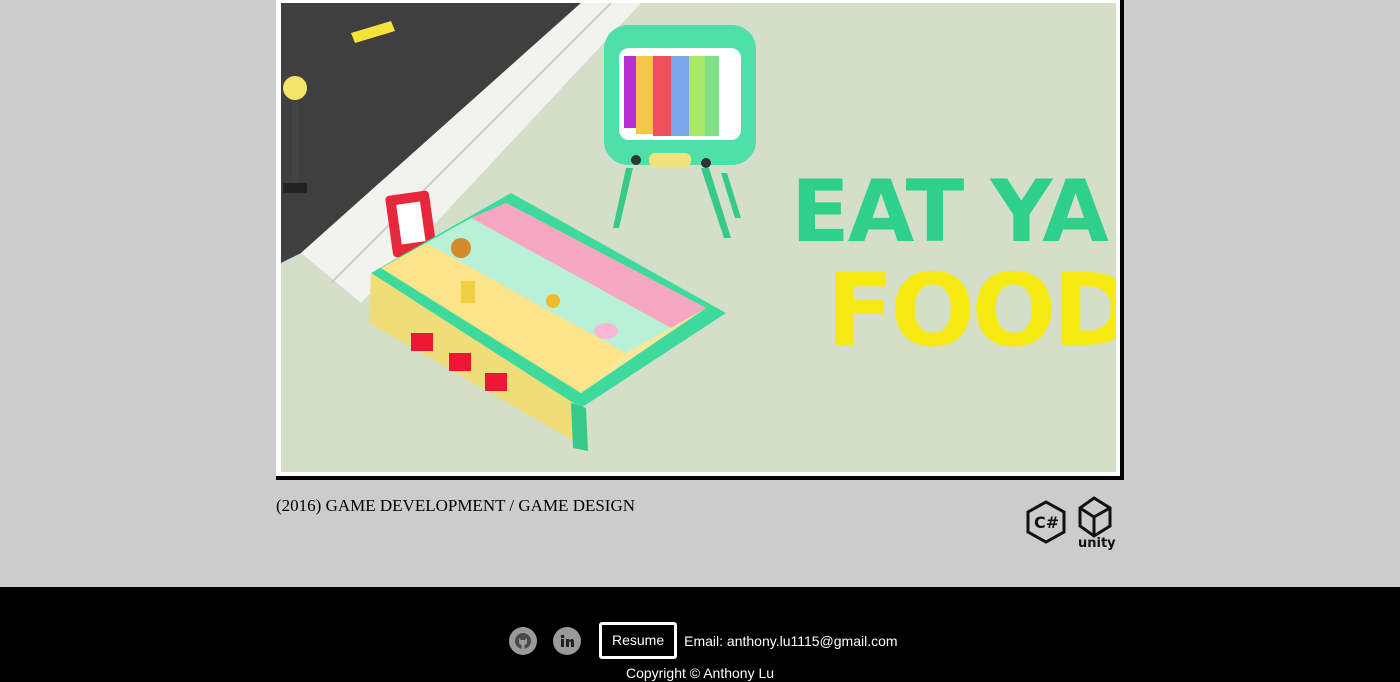  I want to click on svg-text: unity, so click(1097, 543).